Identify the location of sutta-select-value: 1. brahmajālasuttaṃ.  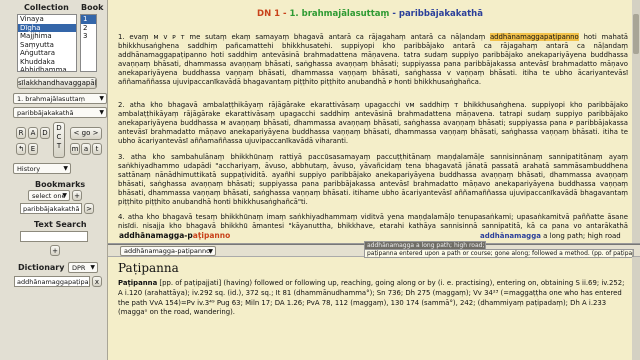
(51, 99).